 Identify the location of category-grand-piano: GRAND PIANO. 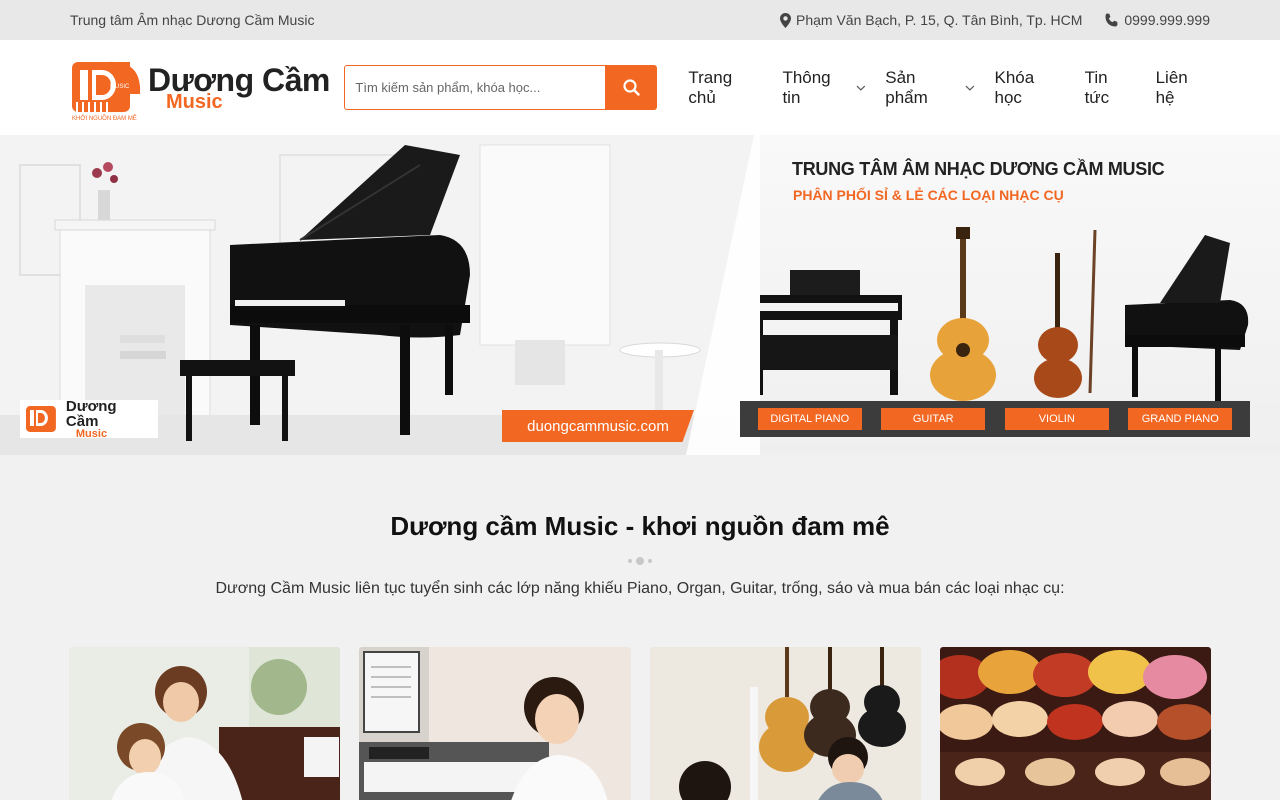
(1180, 419).